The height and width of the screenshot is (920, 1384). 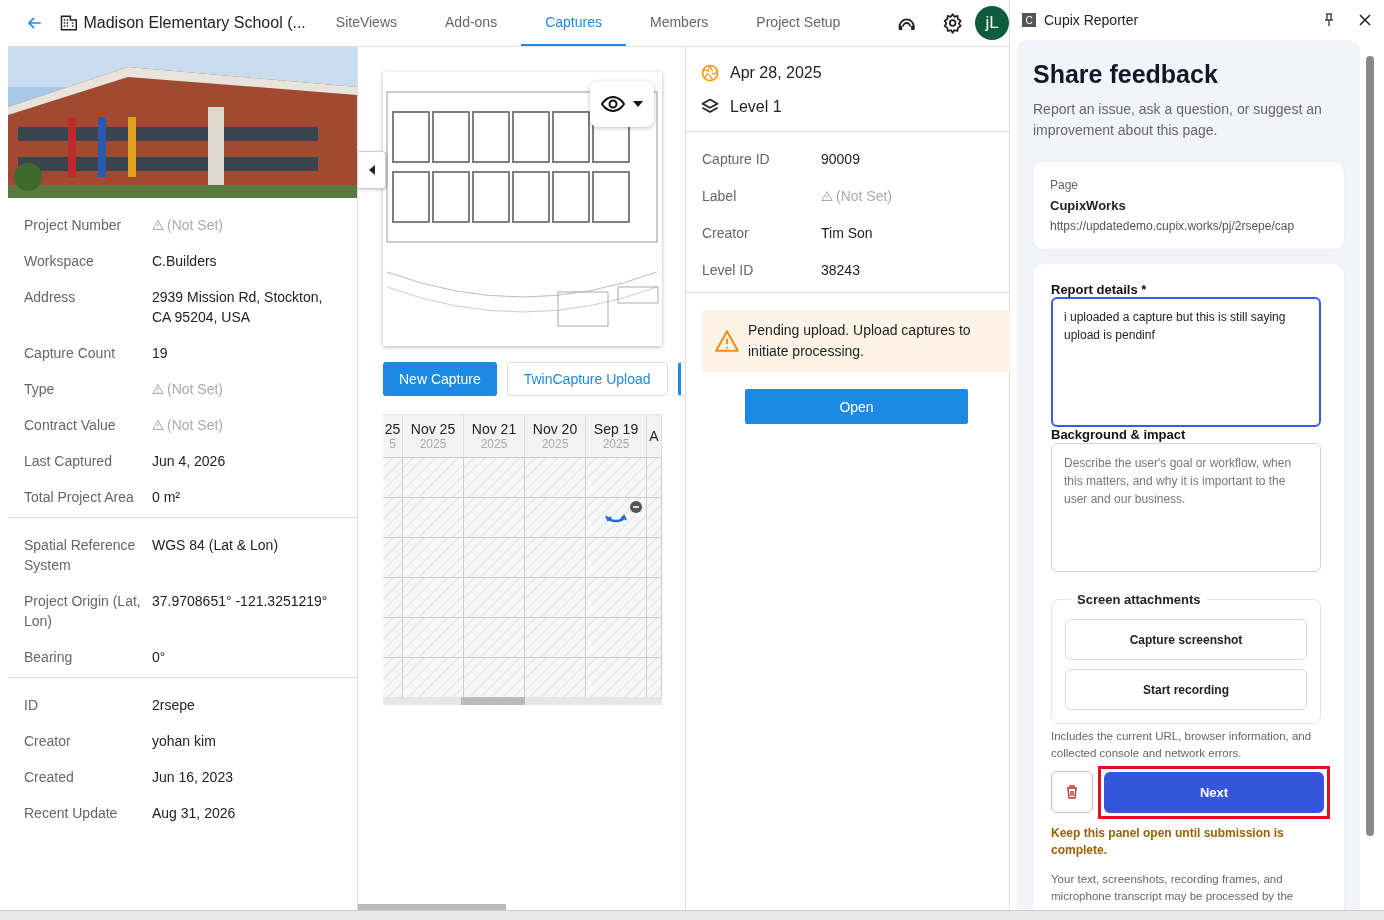 I want to click on attachment-button: Capture screenshot, so click(x=1186, y=639).